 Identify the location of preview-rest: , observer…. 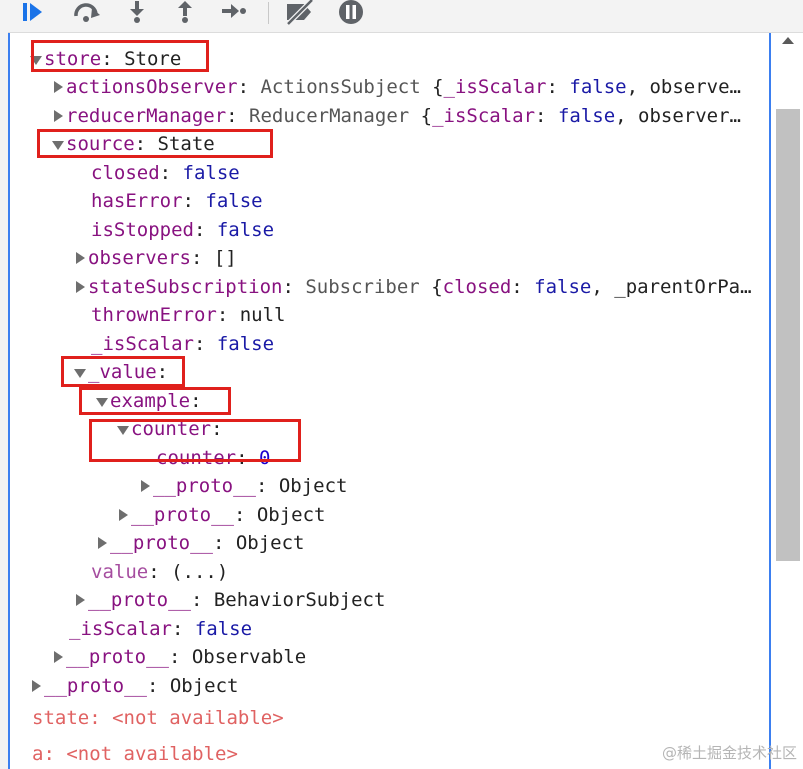
(678, 116).